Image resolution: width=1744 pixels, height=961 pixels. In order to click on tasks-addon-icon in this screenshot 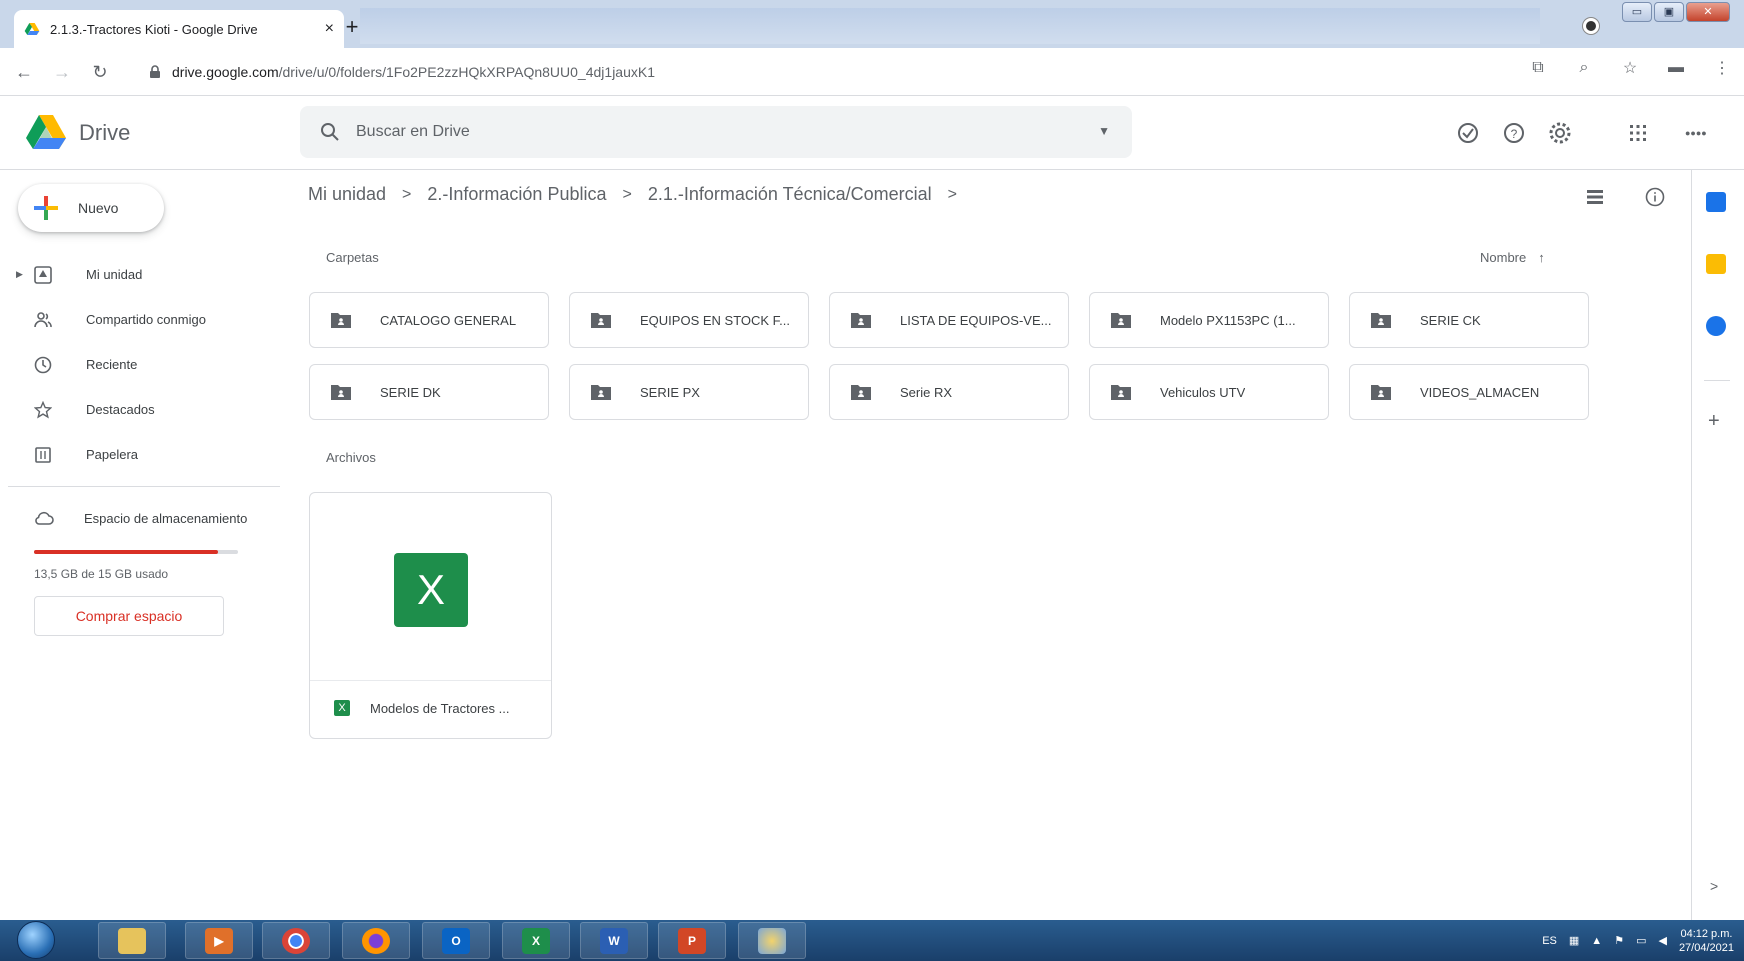, I will do `click(1716, 326)`.